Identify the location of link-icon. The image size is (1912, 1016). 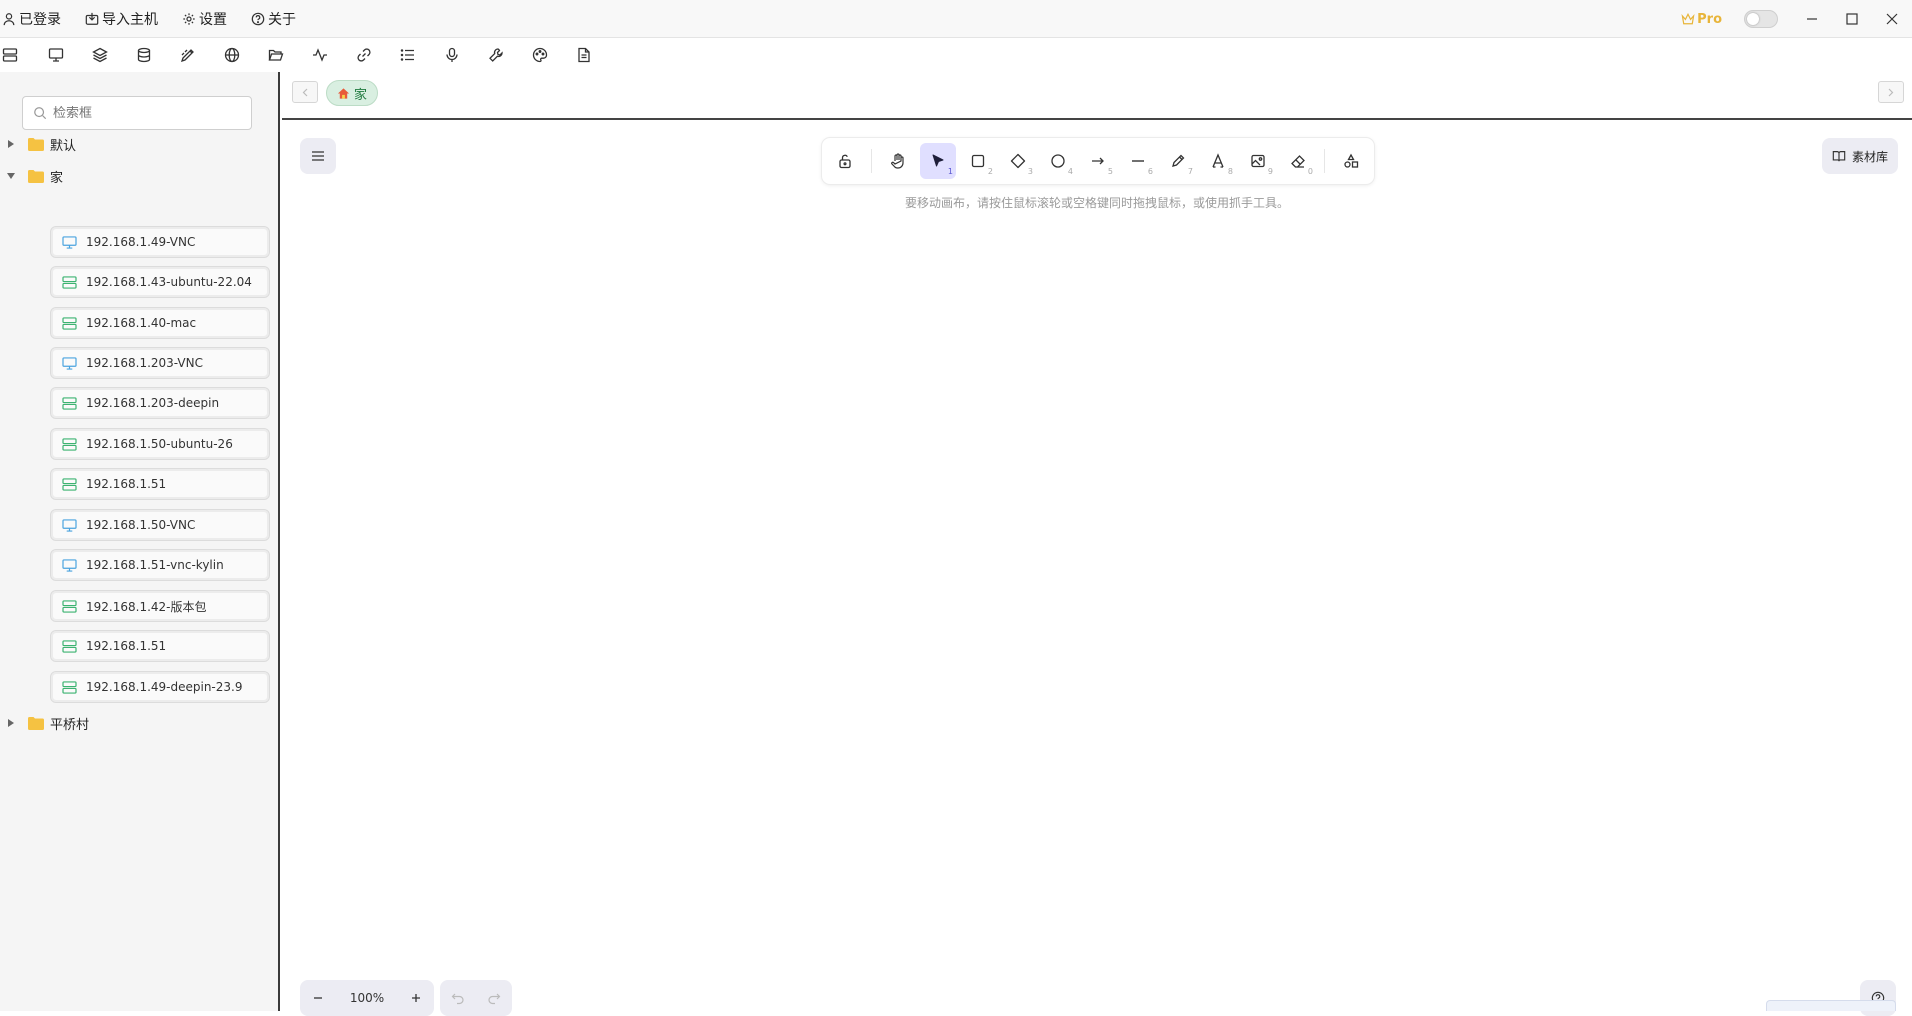
(364, 55).